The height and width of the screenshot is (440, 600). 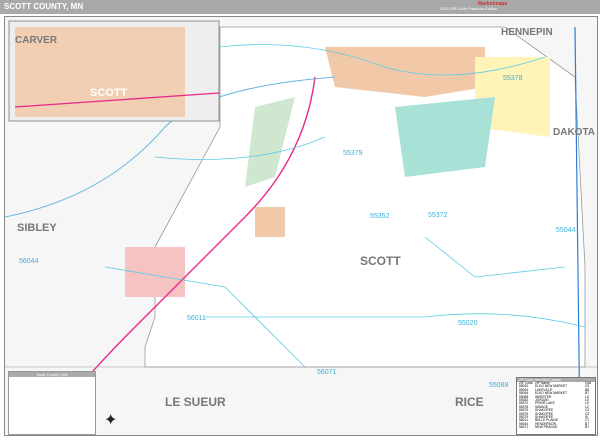 What do you see at coordinates (327, 372) in the screenshot?
I see `zip-label: 56071` at bounding box center [327, 372].